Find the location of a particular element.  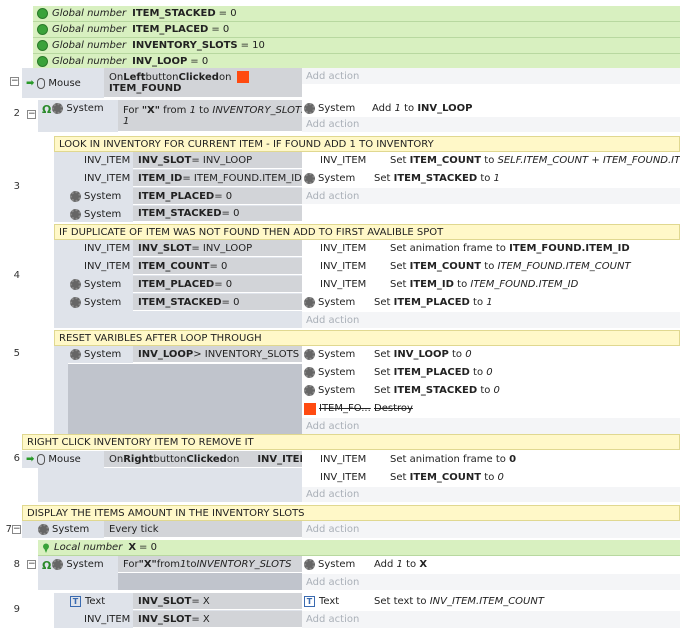

global-value: = 10 is located at coordinates (252, 45).